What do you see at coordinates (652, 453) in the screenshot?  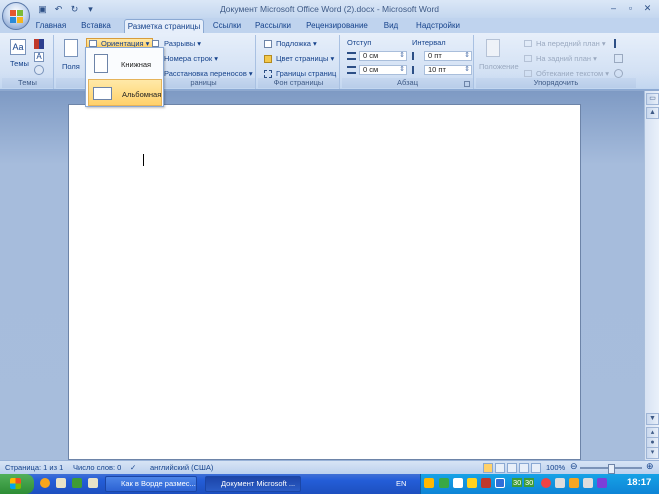 I see `next-page-icon: ▾` at bounding box center [652, 453].